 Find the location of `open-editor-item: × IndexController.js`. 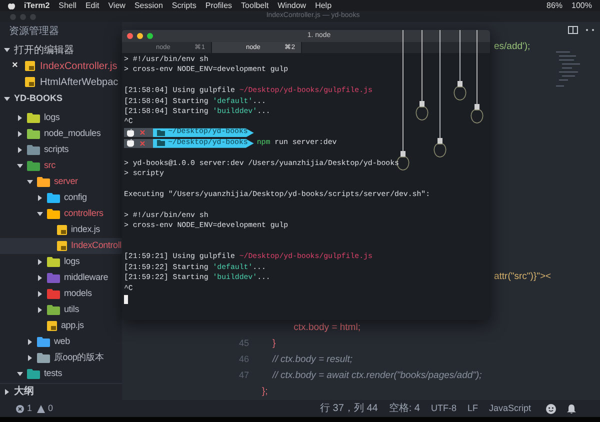

open-editor-item: × IndexController.js is located at coordinates (61, 66).